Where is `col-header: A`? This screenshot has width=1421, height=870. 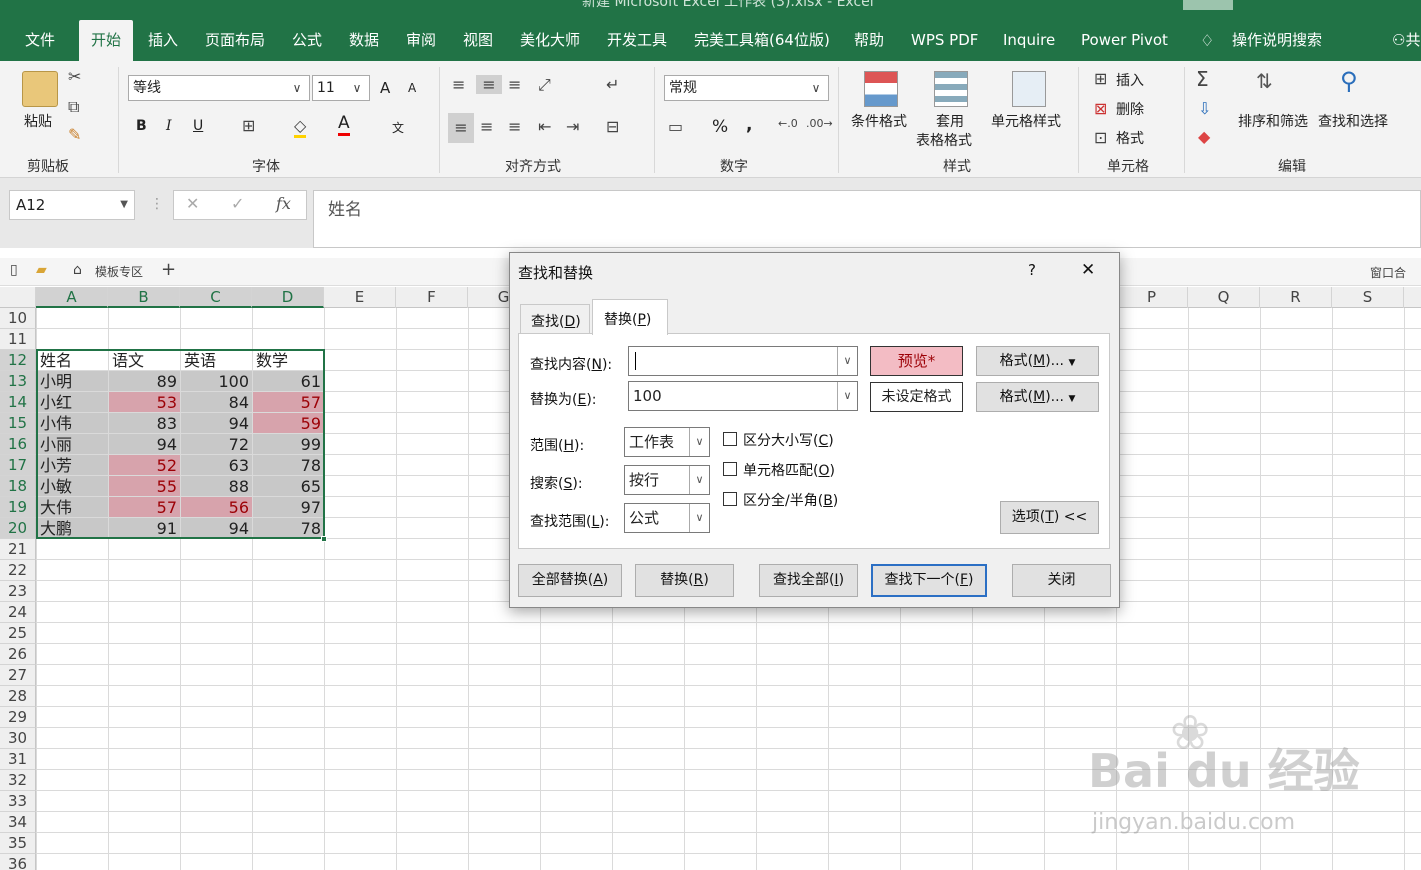
col-header: A is located at coordinates (72, 297).